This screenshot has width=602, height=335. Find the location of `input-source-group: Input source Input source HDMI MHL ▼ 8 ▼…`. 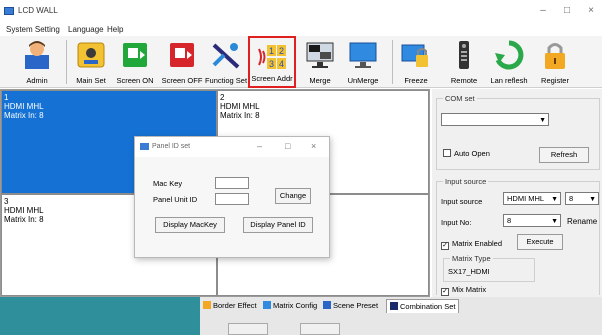

input-source-group: Input source Input source HDMI MHL ▼ 8 ▼… is located at coordinates (518, 236).